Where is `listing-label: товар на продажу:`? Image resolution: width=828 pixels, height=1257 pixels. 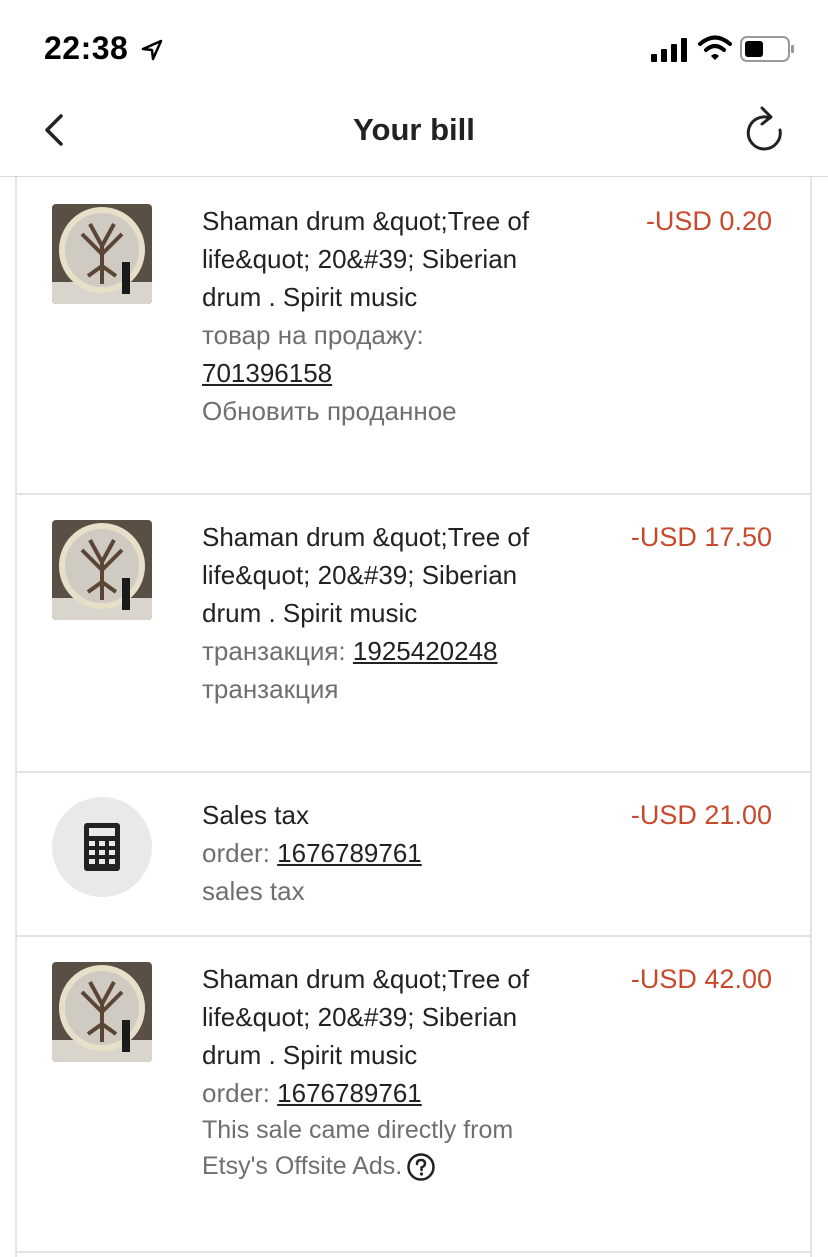
listing-label: товар на продажу: is located at coordinates (313, 335).